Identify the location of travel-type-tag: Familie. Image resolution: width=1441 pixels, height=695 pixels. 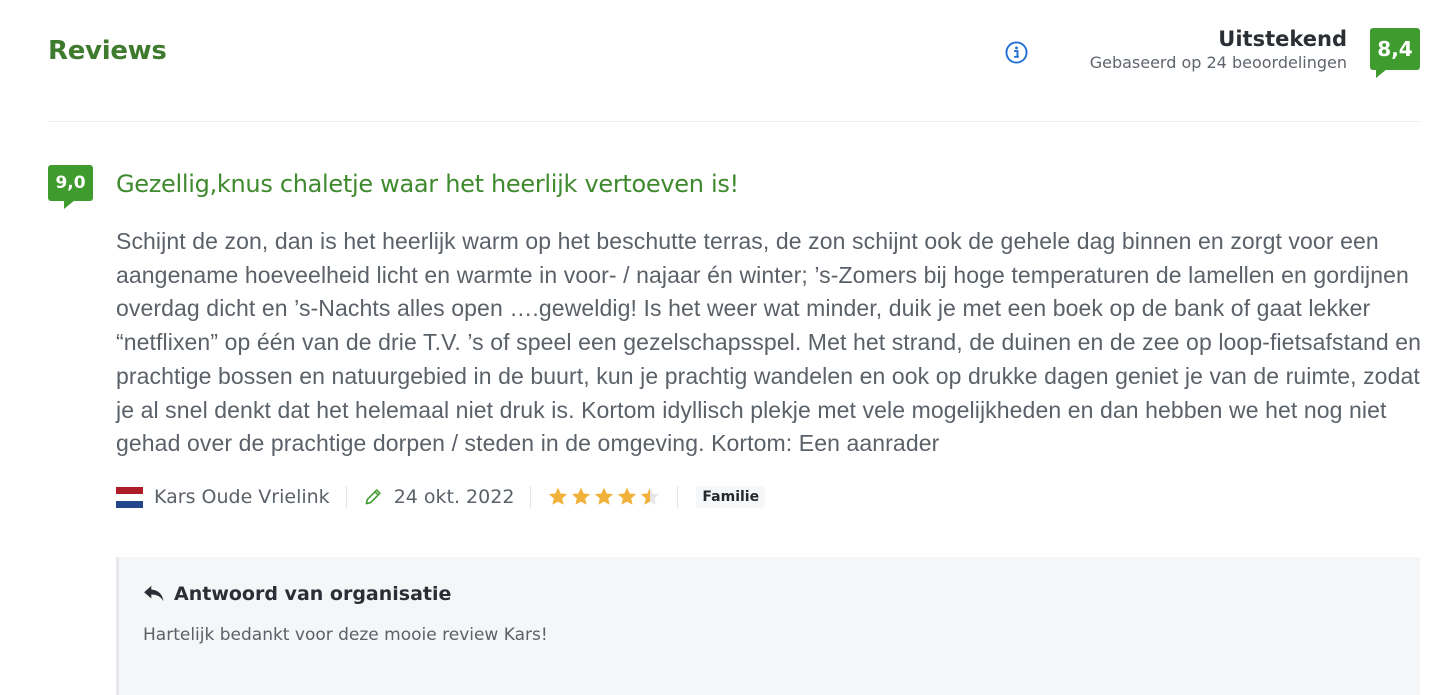
(731, 497).